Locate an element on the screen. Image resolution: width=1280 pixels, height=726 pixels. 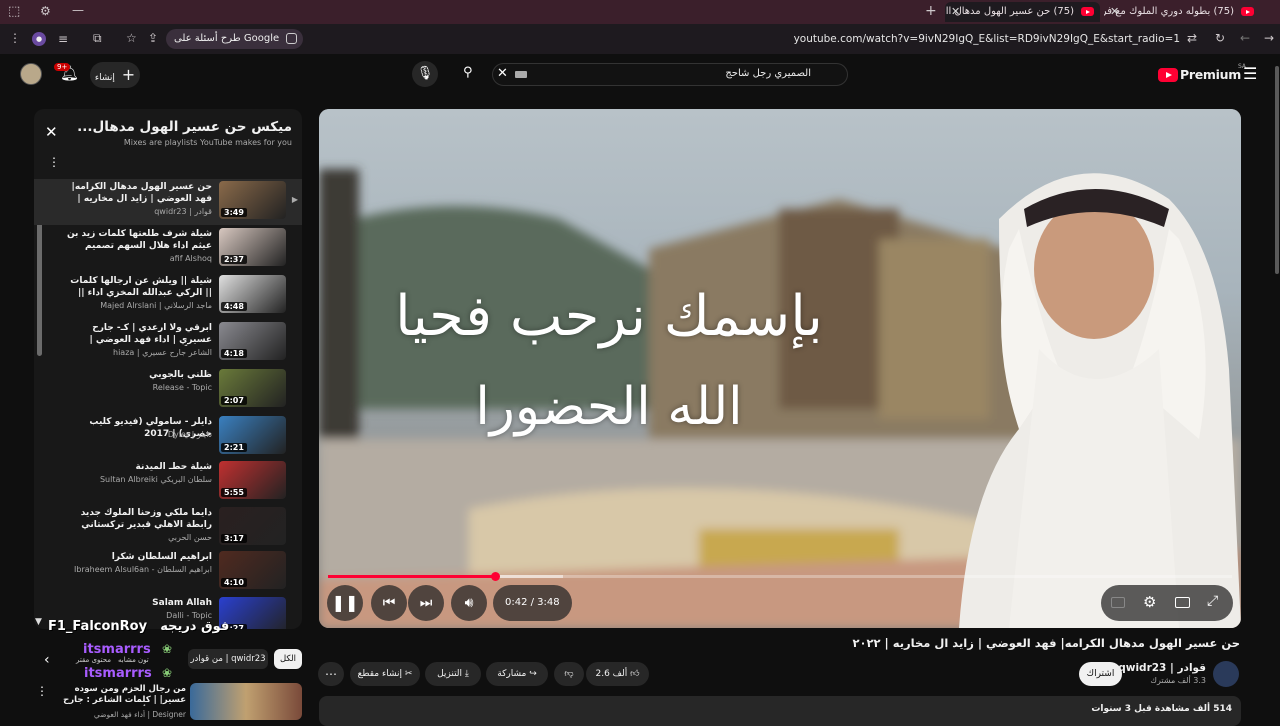
search-input: الصميري رجل شاحج is located at coordinates (768, 73).